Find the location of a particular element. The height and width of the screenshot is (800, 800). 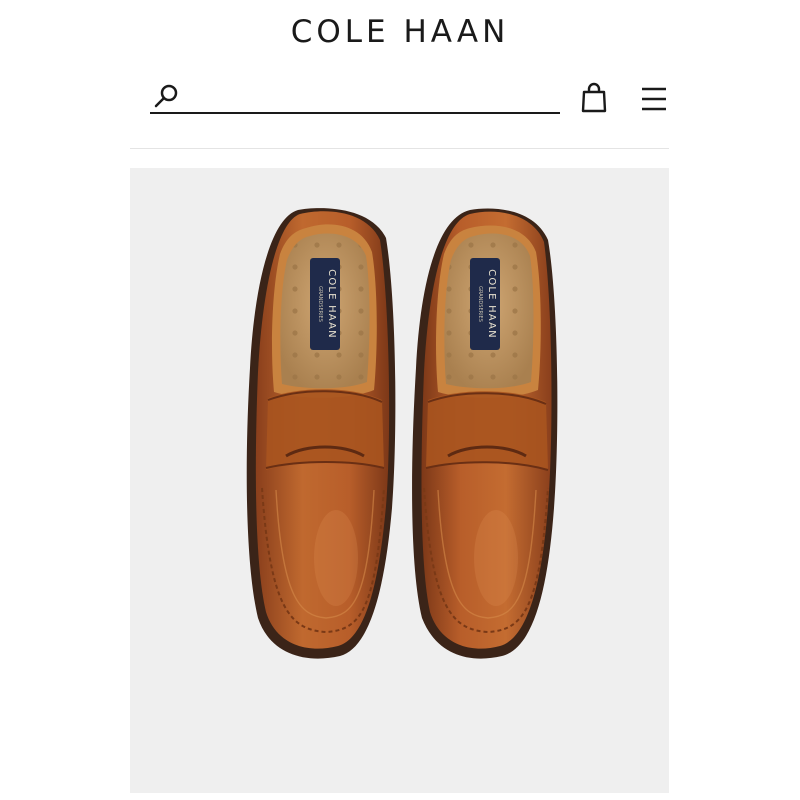

brand-logo: COLE HAAN is located at coordinates (400, 32).